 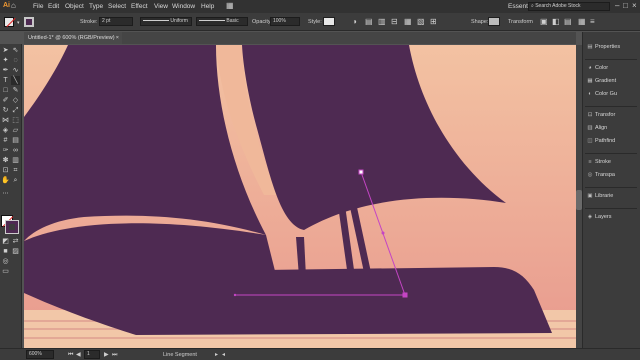 I want to click on shape-label: Shape:, so click(x=479, y=22).